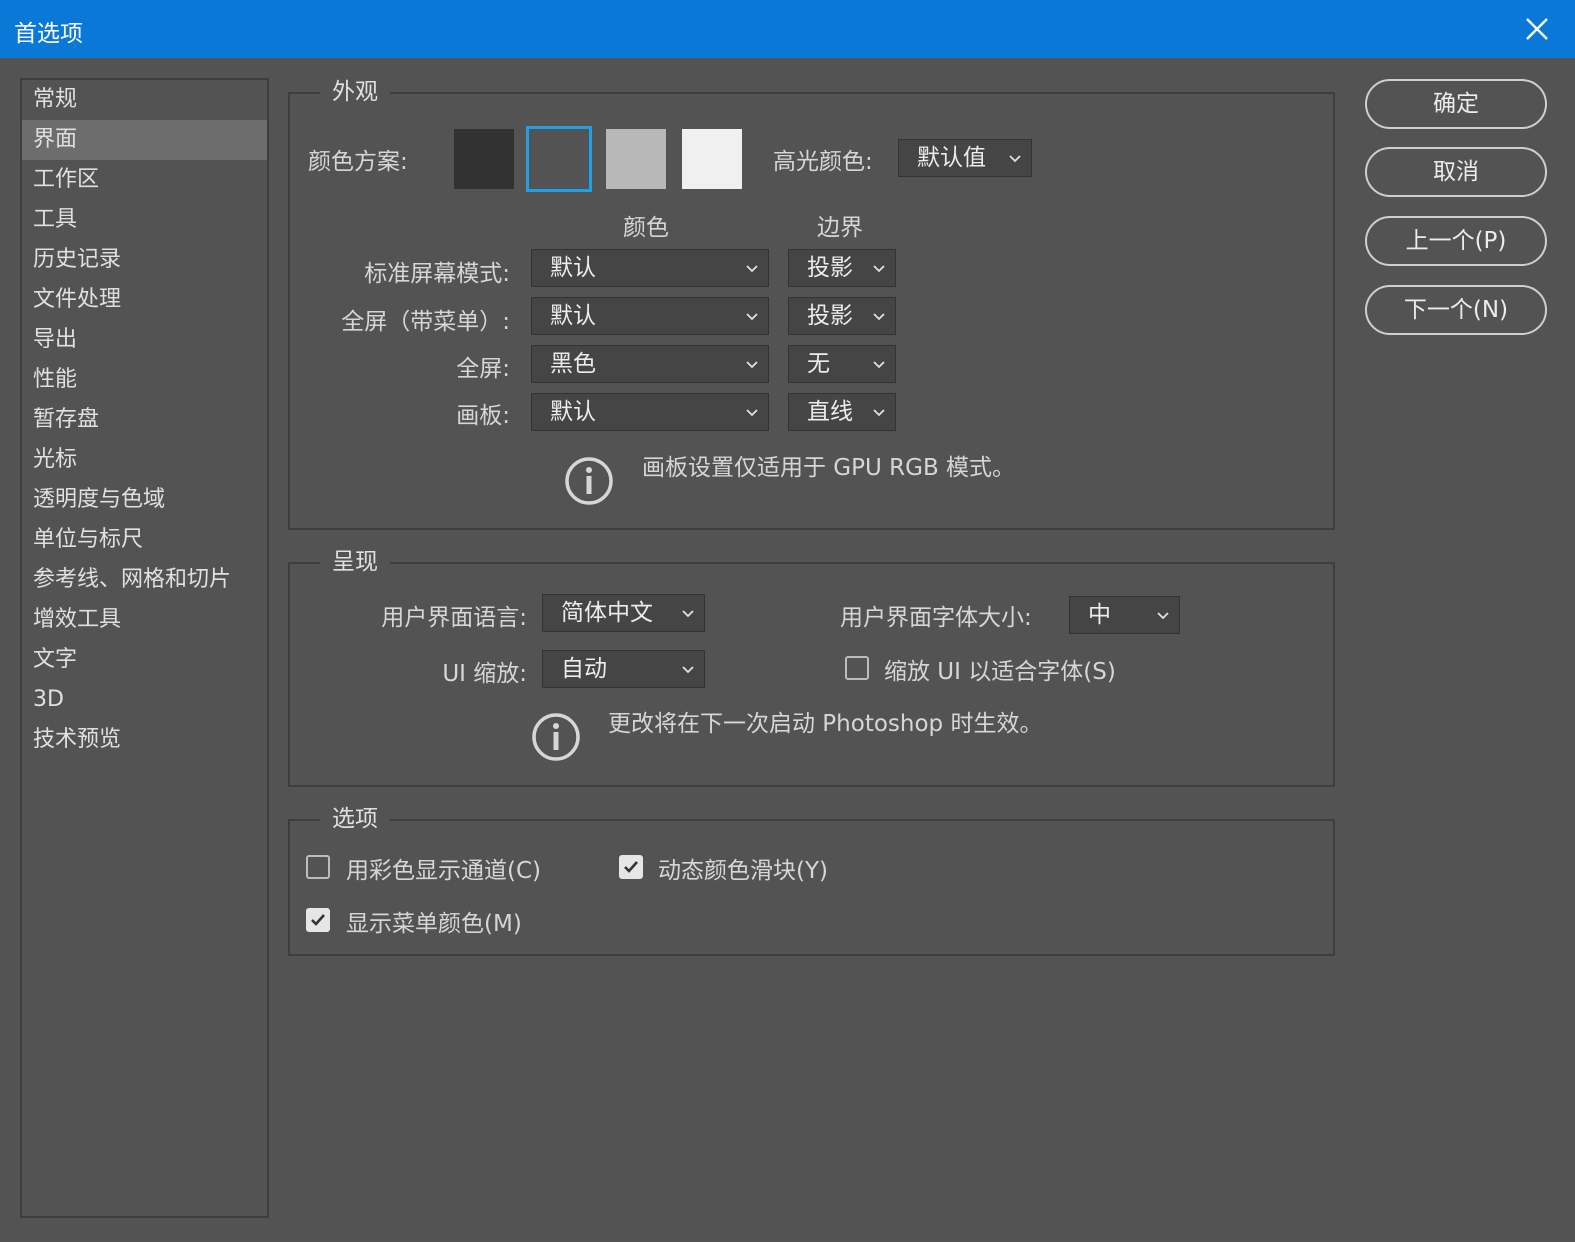 Image resolution: width=1575 pixels, height=1242 pixels. I want to click on border-column-header: 边界, so click(840, 228).